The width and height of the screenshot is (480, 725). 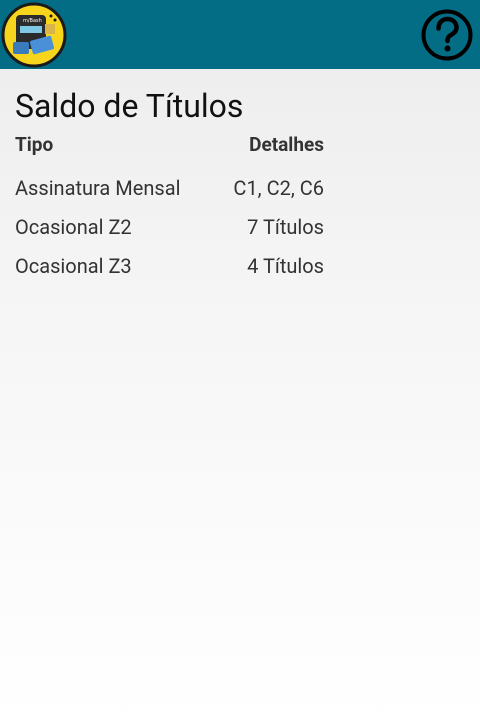 What do you see at coordinates (73, 265) in the screenshot?
I see `row-tipo: Ocasional Z3` at bounding box center [73, 265].